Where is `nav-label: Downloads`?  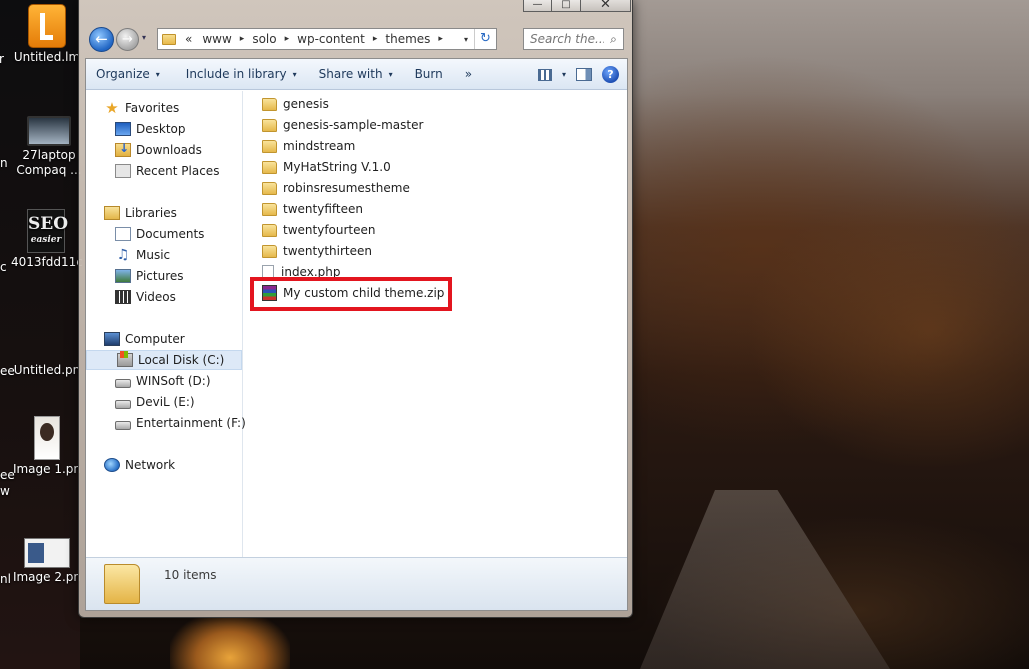
nav-label: Downloads is located at coordinates (169, 150).